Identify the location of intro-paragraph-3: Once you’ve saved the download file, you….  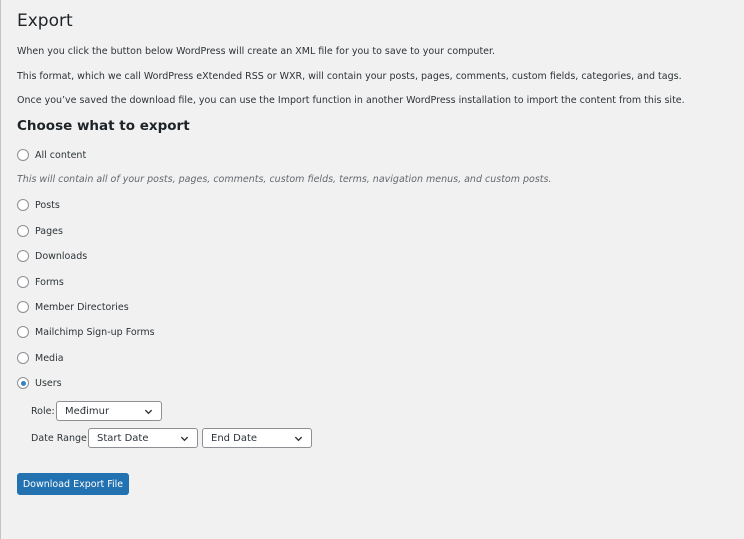
(351, 100).